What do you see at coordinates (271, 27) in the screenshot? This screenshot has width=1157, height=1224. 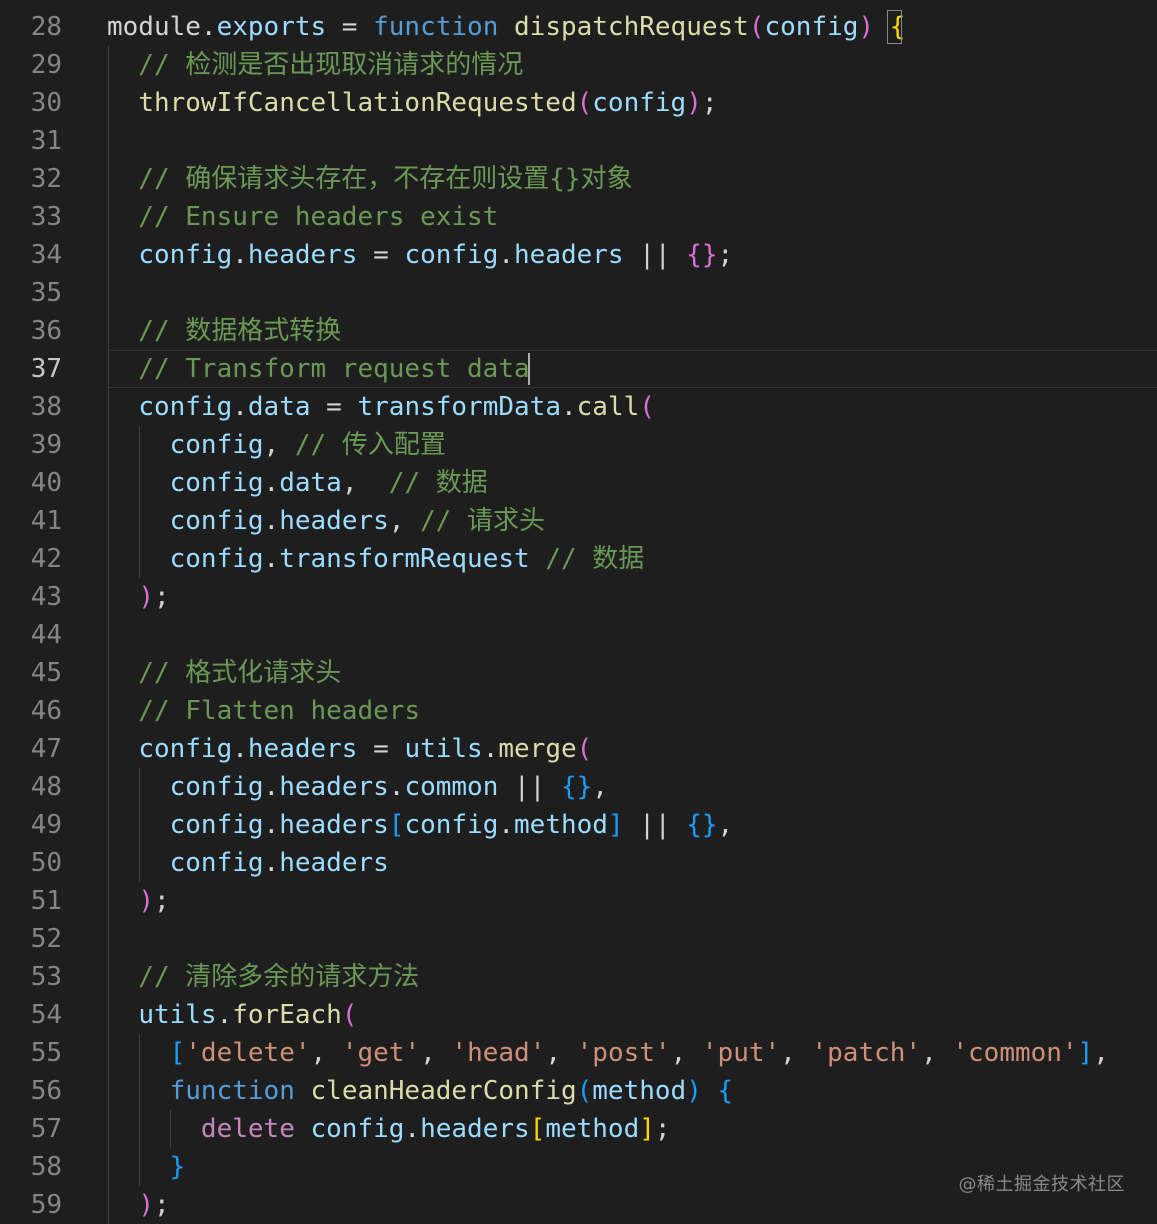 I see `code-token: exports` at bounding box center [271, 27].